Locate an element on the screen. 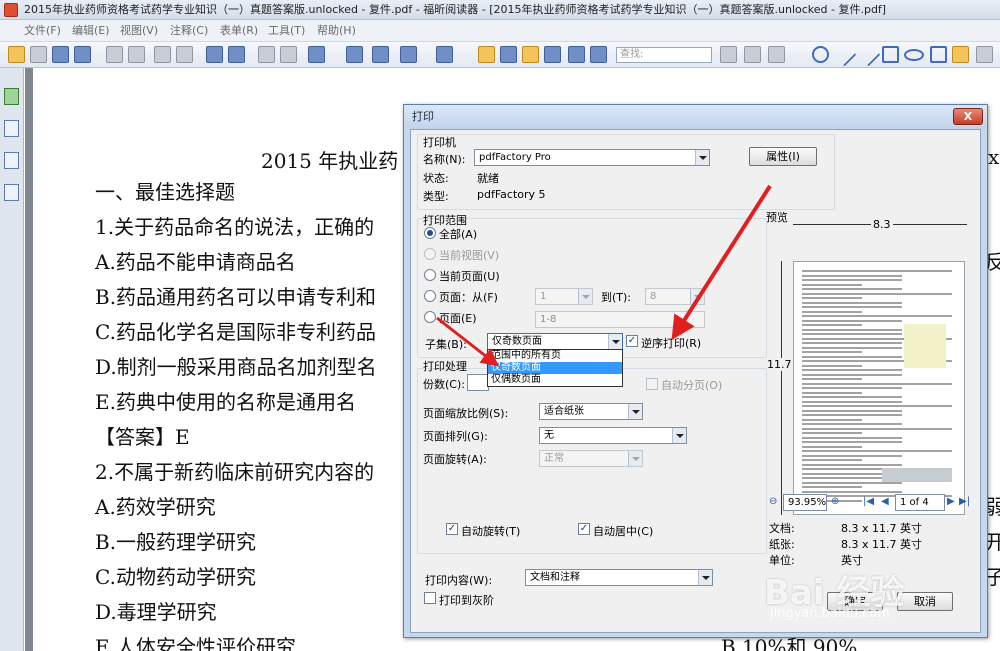 The height and width of the screenshot is (651, 1000). annotation-arrows is located at coordinates (604, 275).